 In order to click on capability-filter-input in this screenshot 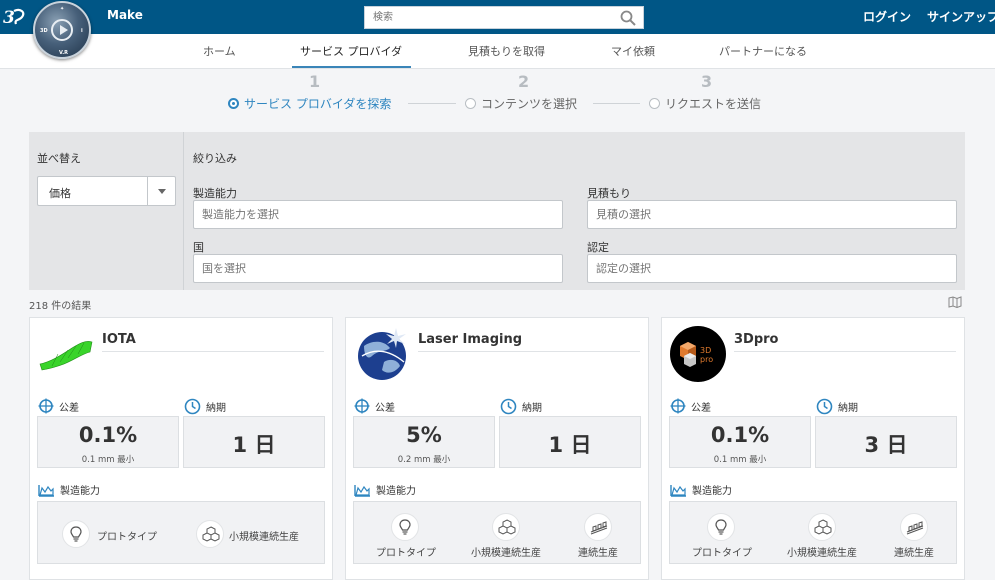, I will do `click(378, 214)`.